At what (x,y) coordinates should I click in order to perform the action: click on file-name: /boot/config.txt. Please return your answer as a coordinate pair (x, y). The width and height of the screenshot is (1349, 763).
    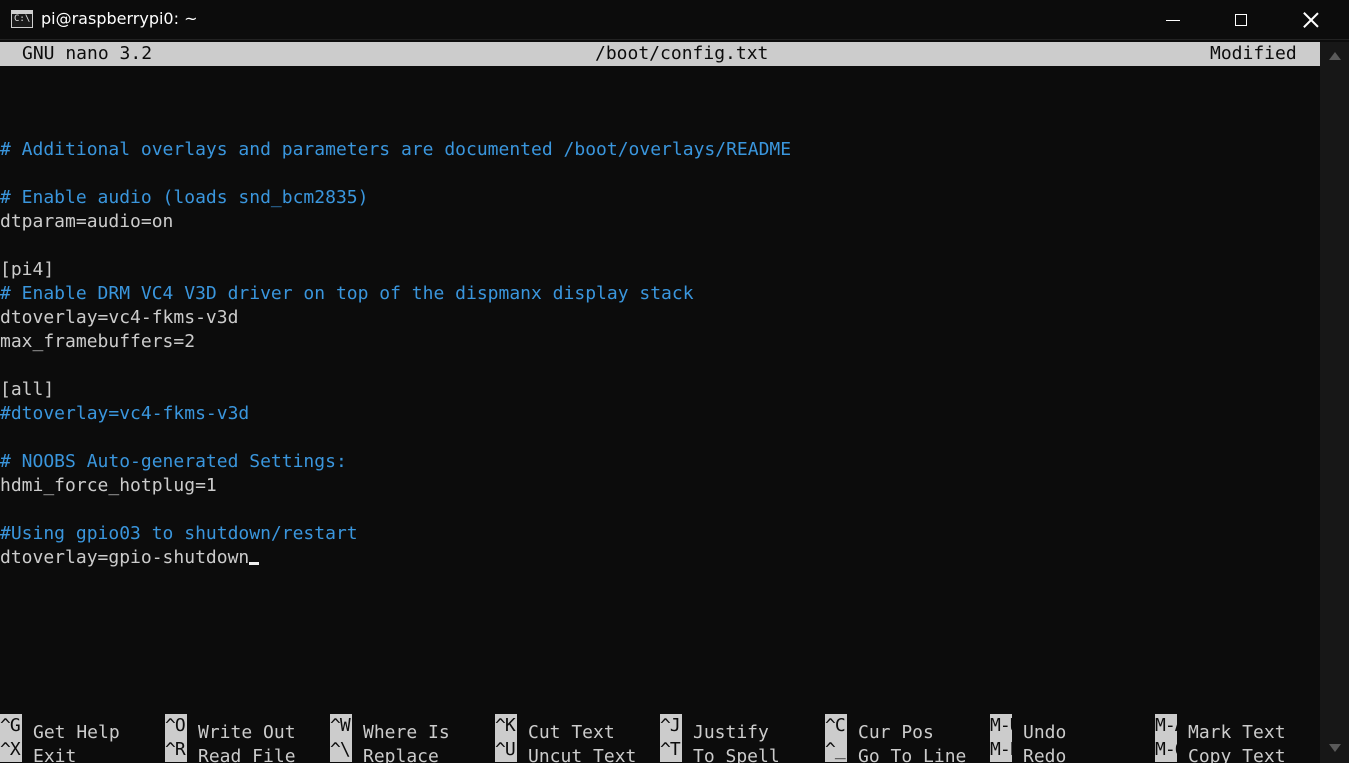
    Looking at the image, I should click on (682, 53).